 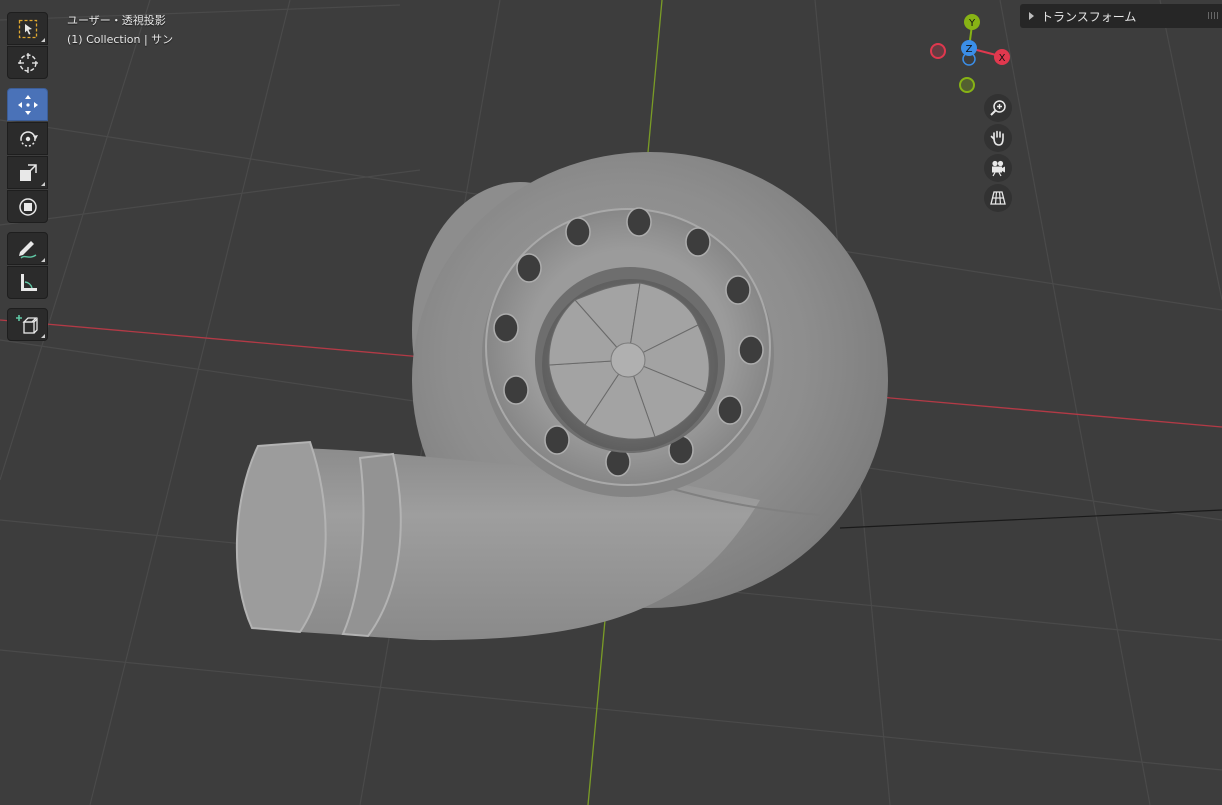 I want to click on transform-panel-header: トランスフォーム, so click(x=1121, y=16).